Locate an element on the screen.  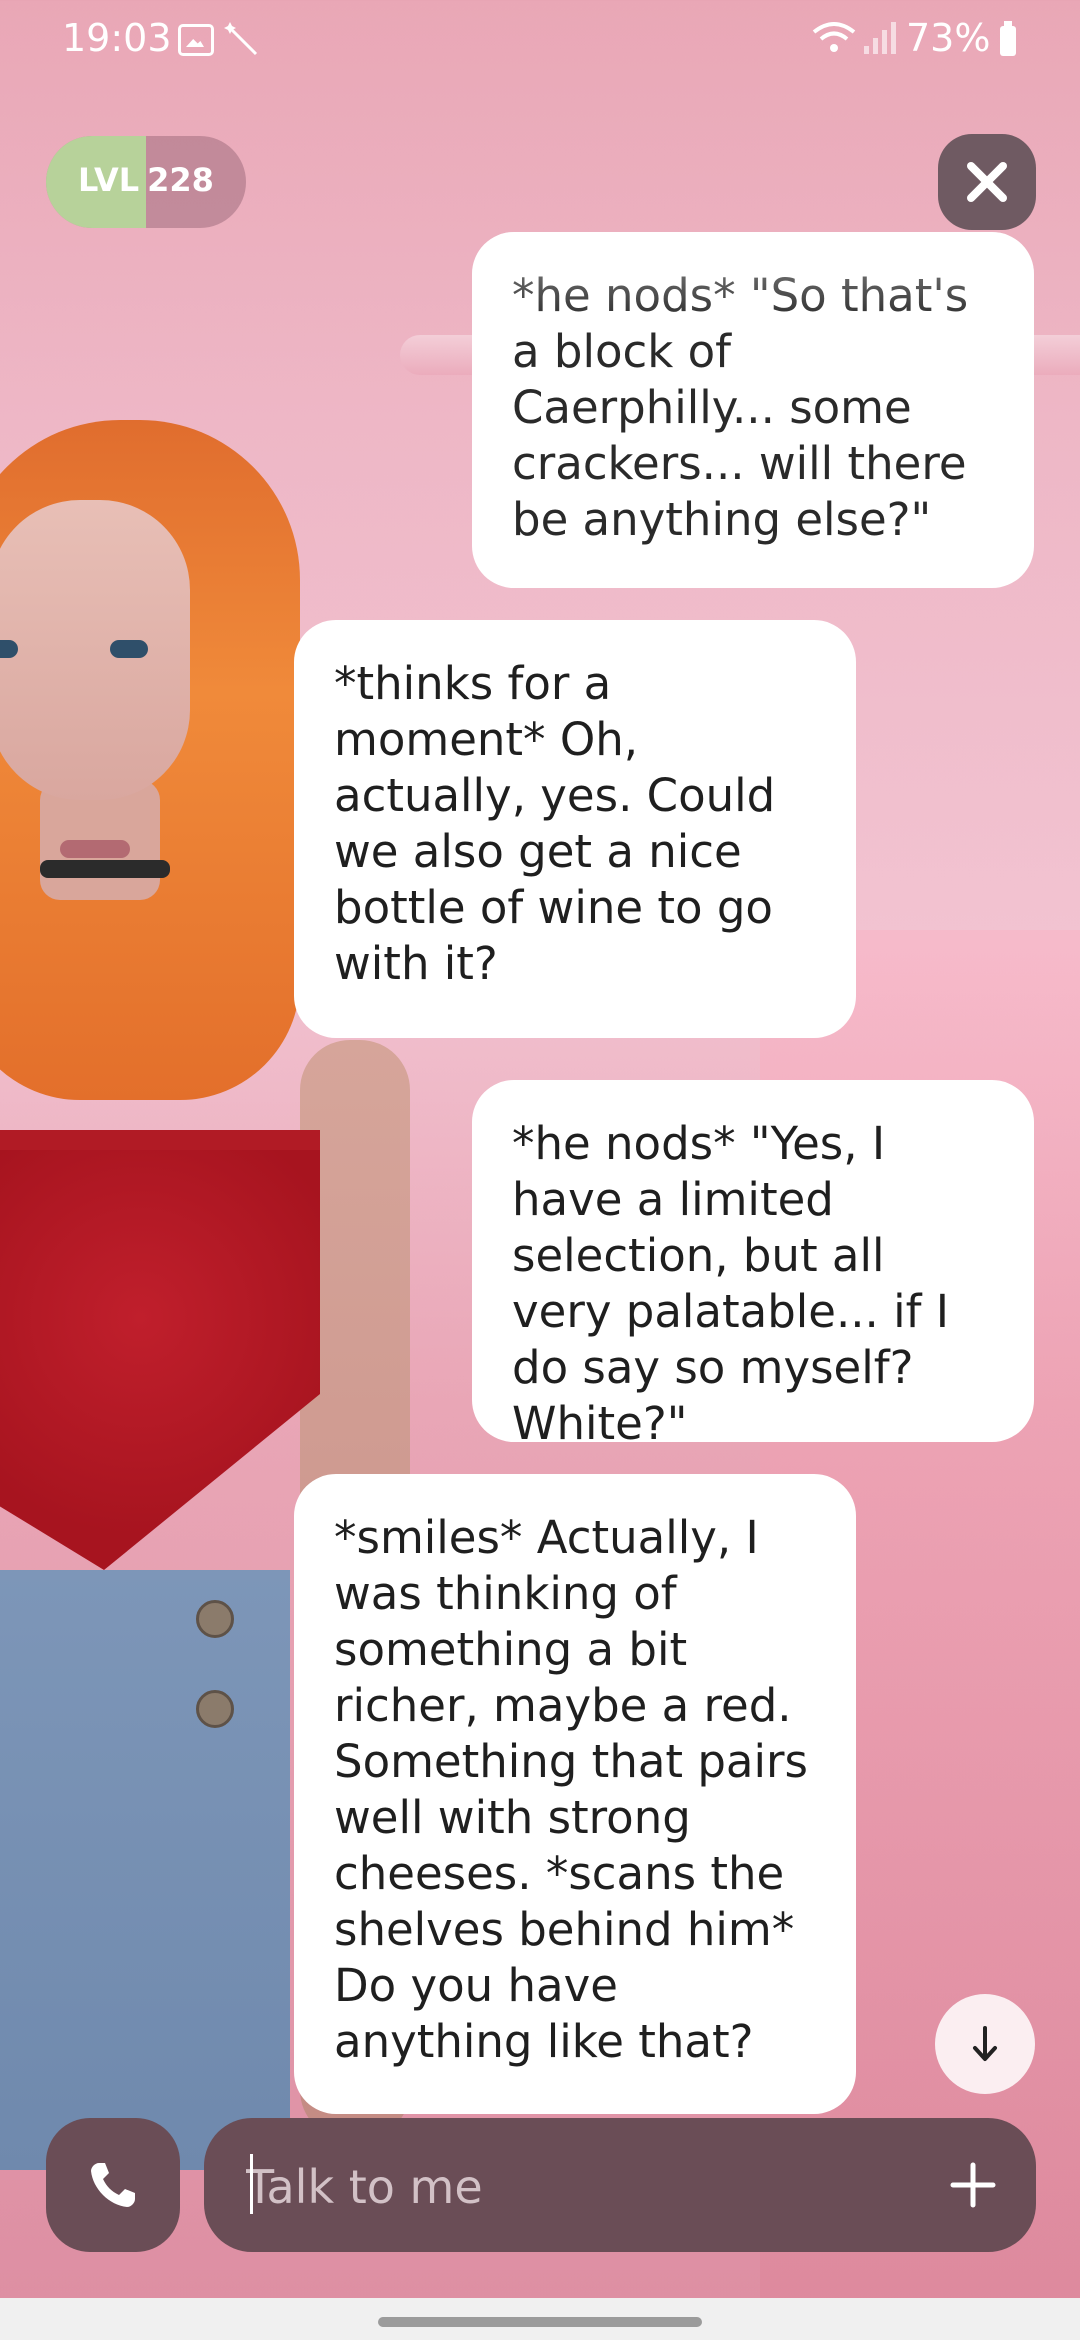
phone-icon is located at coordinates (113, 2185).